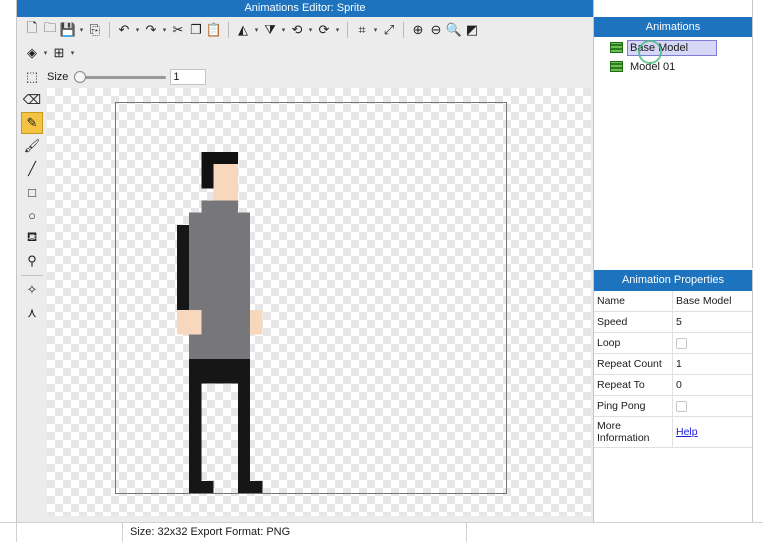  What do you see at coordinates (32, 192) in the screenshot?
I see `rectangle-icon: □` at bounding box center [32, 192].